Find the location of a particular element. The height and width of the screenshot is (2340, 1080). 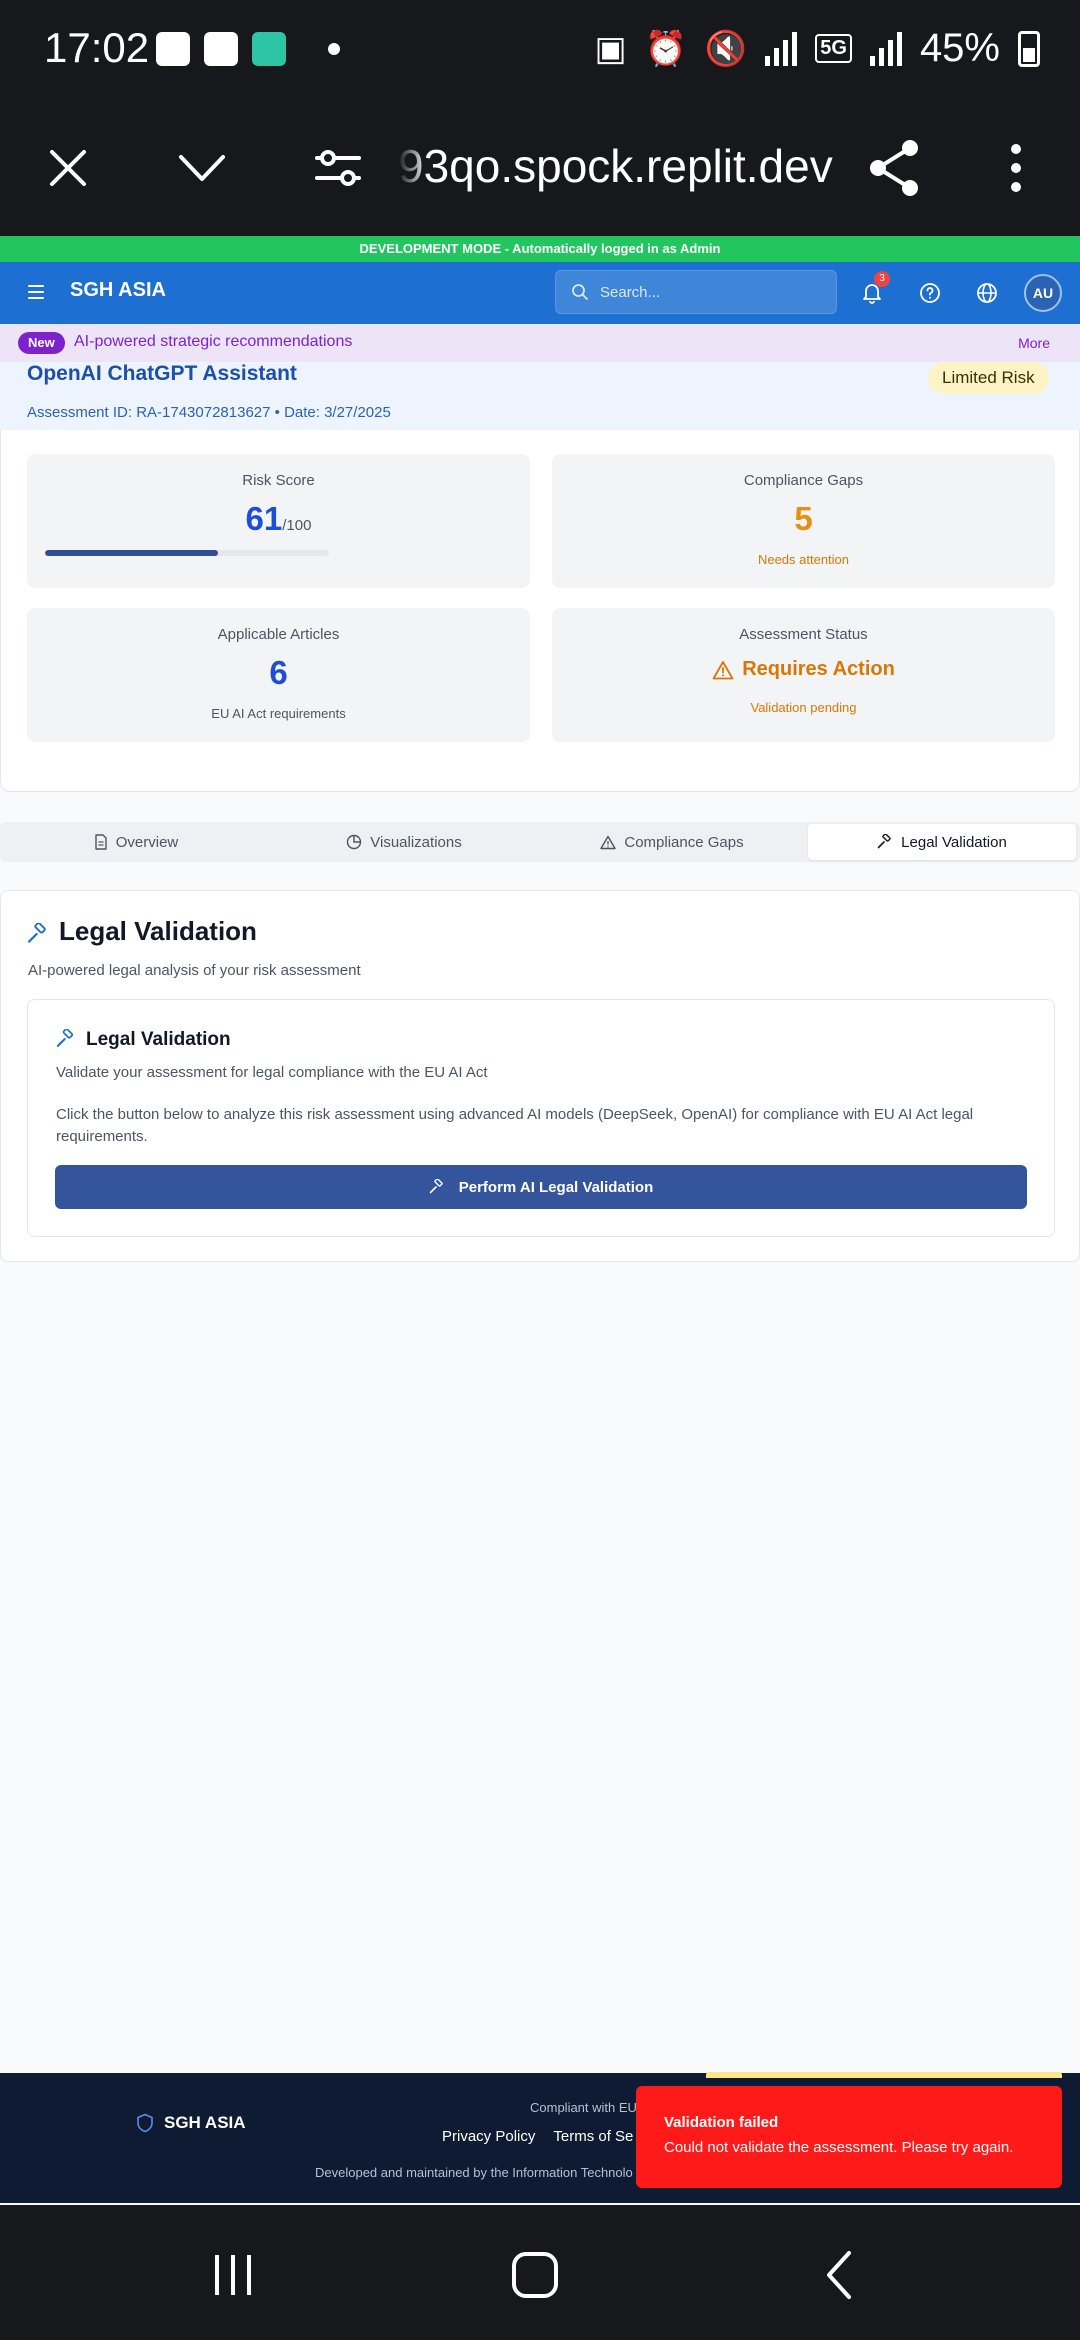

brand-name: SGH ASIA is located at coordinates (118, 290).